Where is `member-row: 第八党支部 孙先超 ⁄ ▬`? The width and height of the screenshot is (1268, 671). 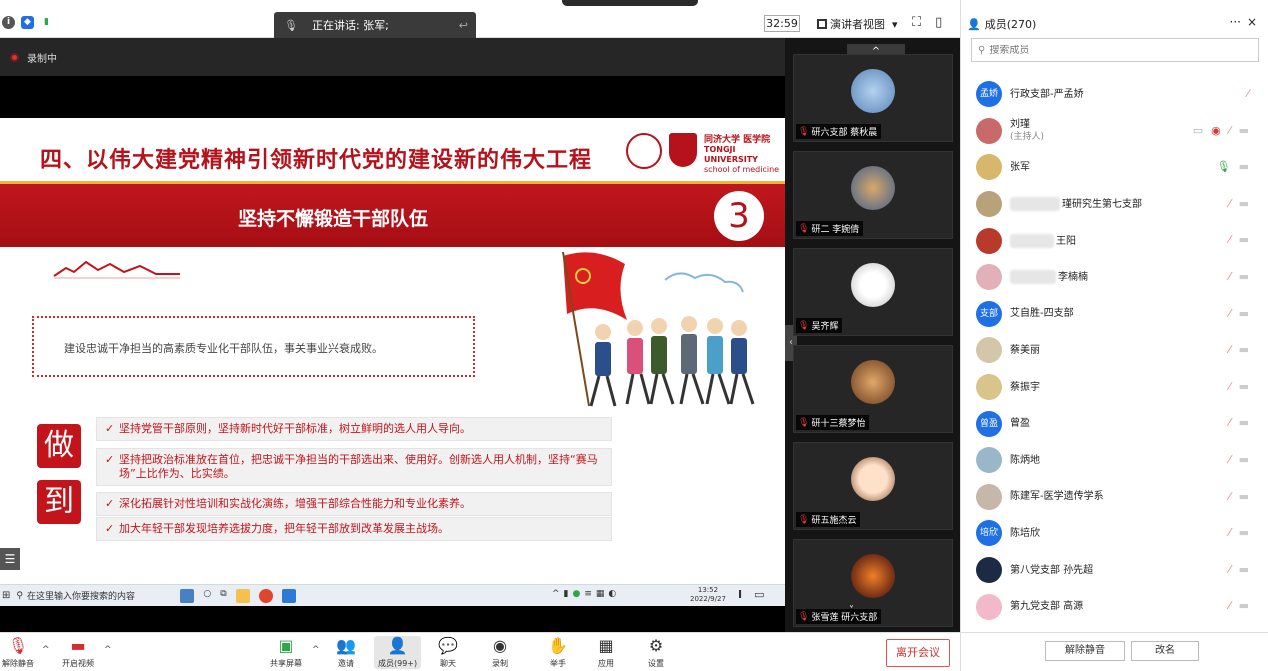
member-row: 第八党支部 孙先超 ⁄ ▬ is located at coordinates (1114, 570).